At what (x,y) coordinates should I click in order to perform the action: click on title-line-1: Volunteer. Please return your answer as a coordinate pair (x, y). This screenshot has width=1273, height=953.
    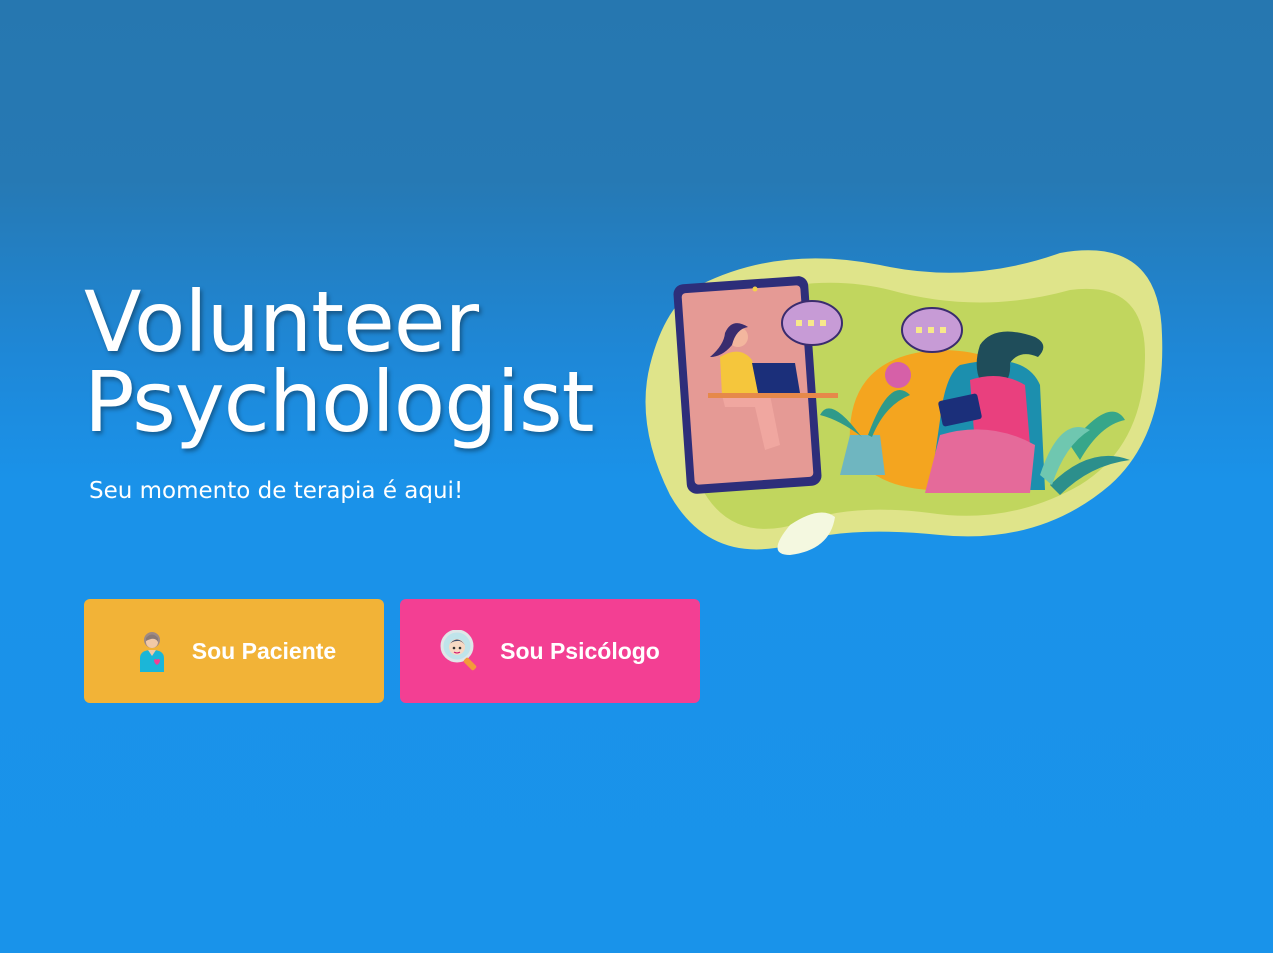
    Looking at the image, I should click on (281, 322).